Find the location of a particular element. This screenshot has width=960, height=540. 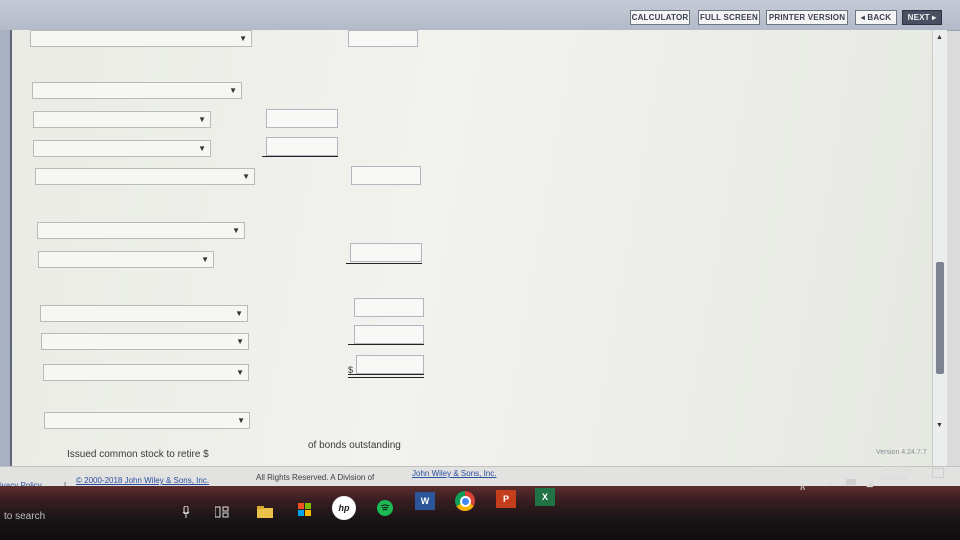

clock-date: 8/17/2018 is located at coordinates (893, 479).